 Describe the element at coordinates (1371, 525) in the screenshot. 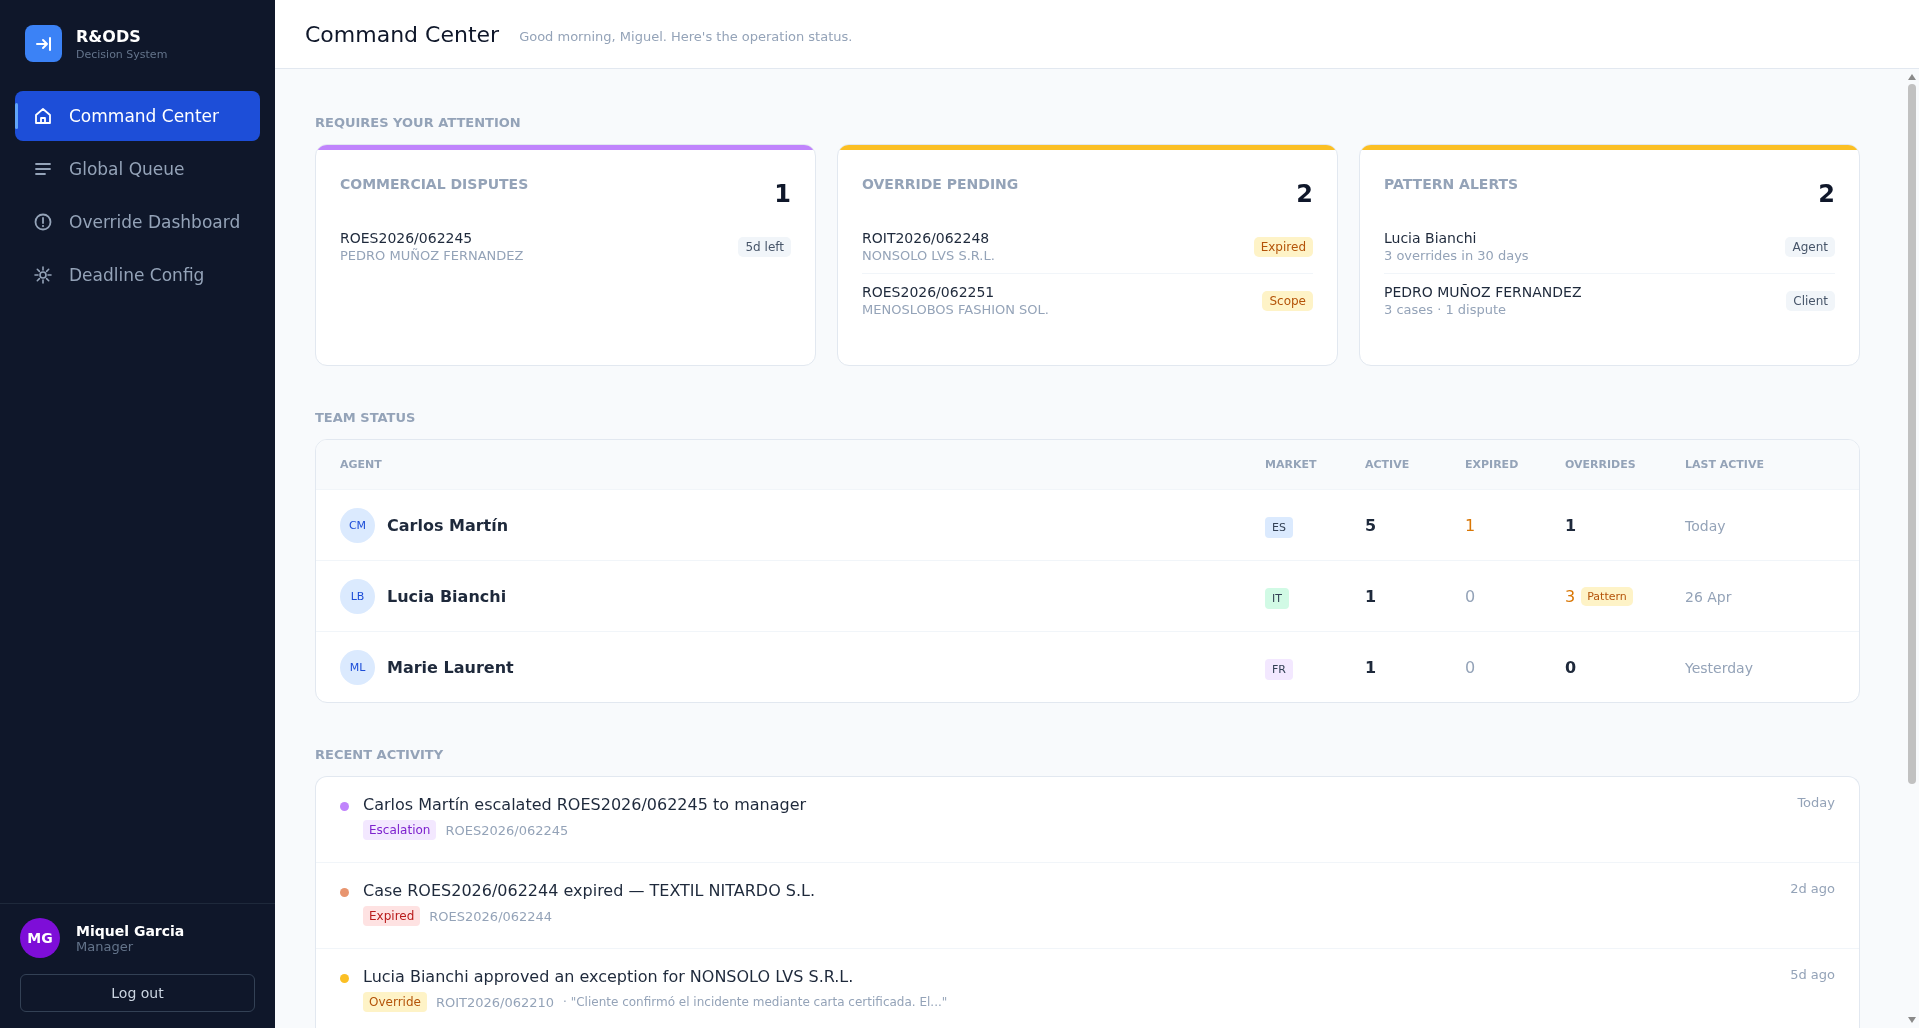

I see `table-cell: 5` at that location.